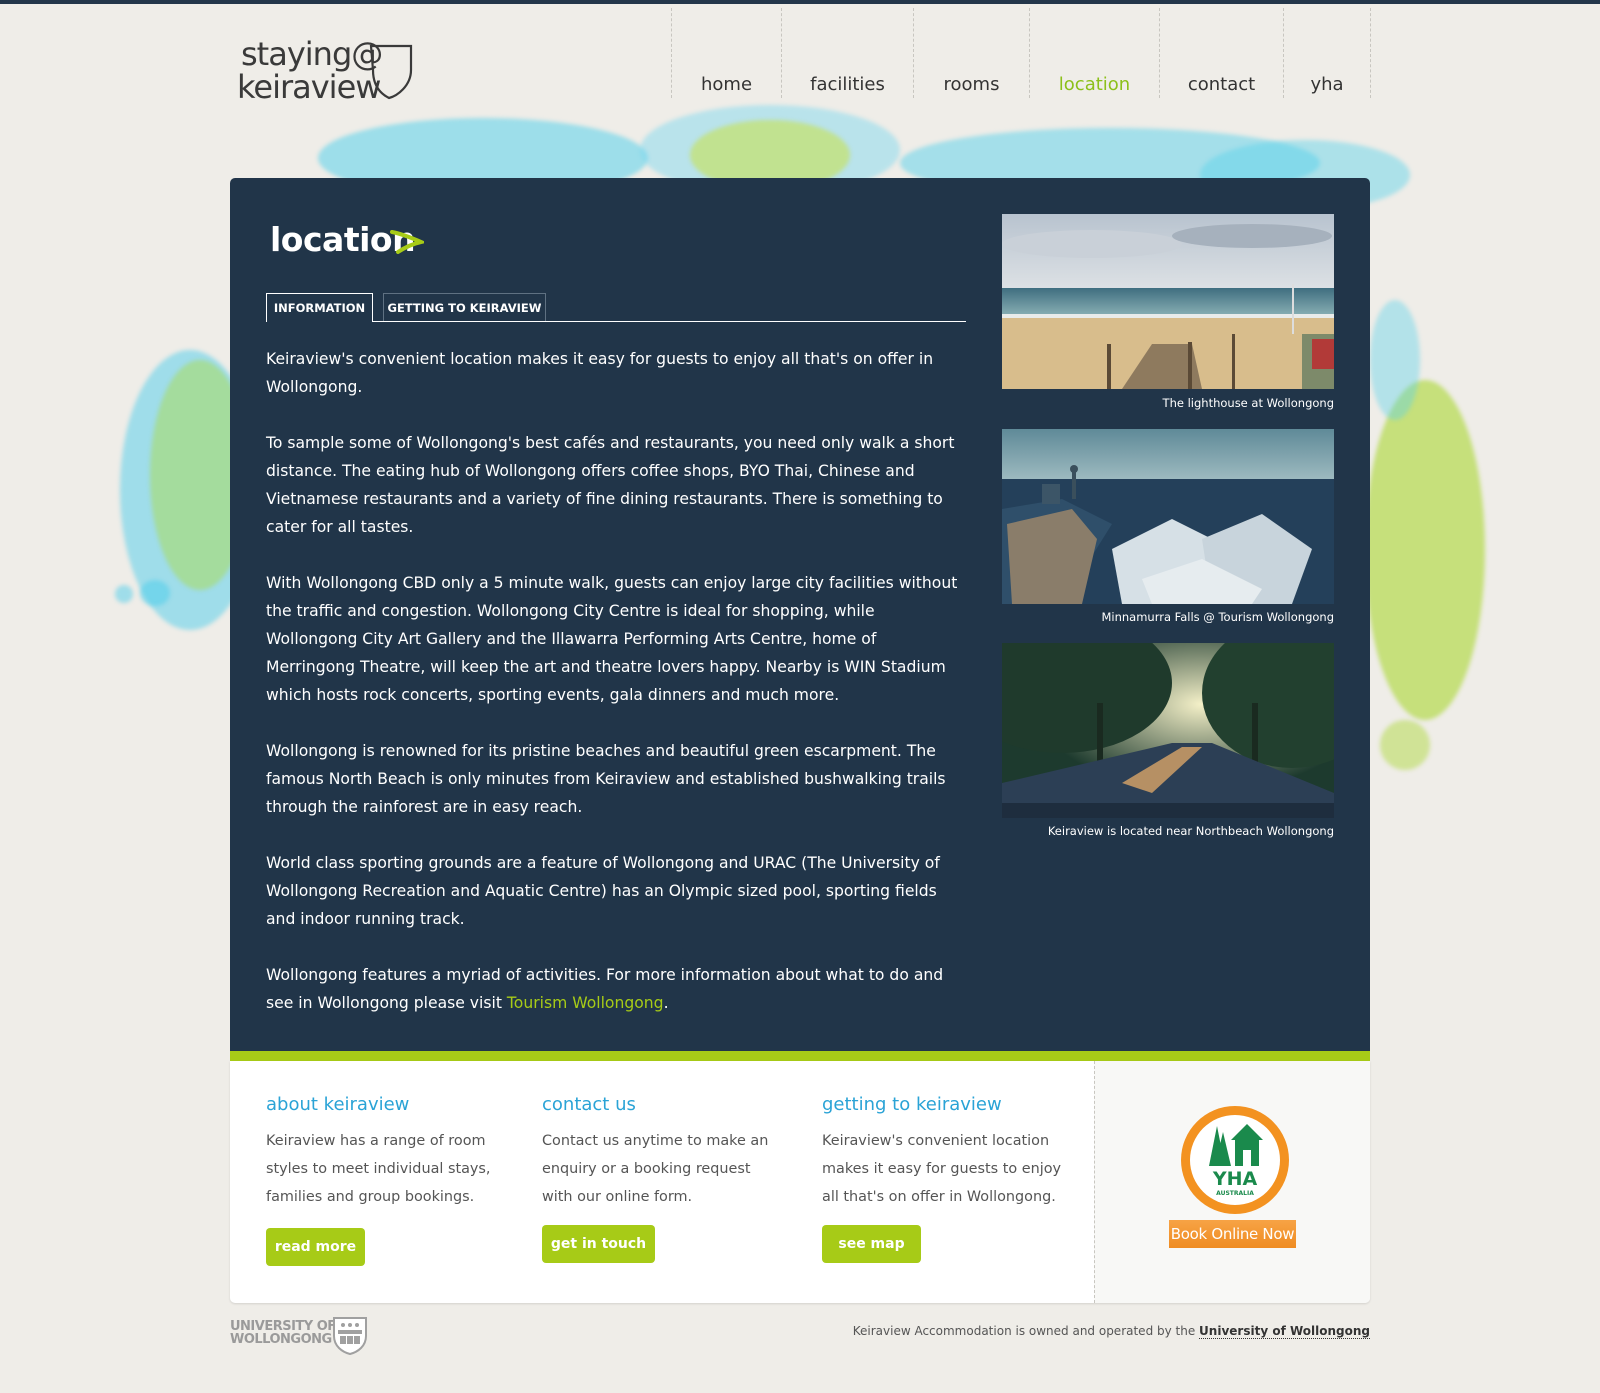  I want to click on tab-getting-to-keiraview: GETTING TO KEIRAVIEW, so click(464, 307).